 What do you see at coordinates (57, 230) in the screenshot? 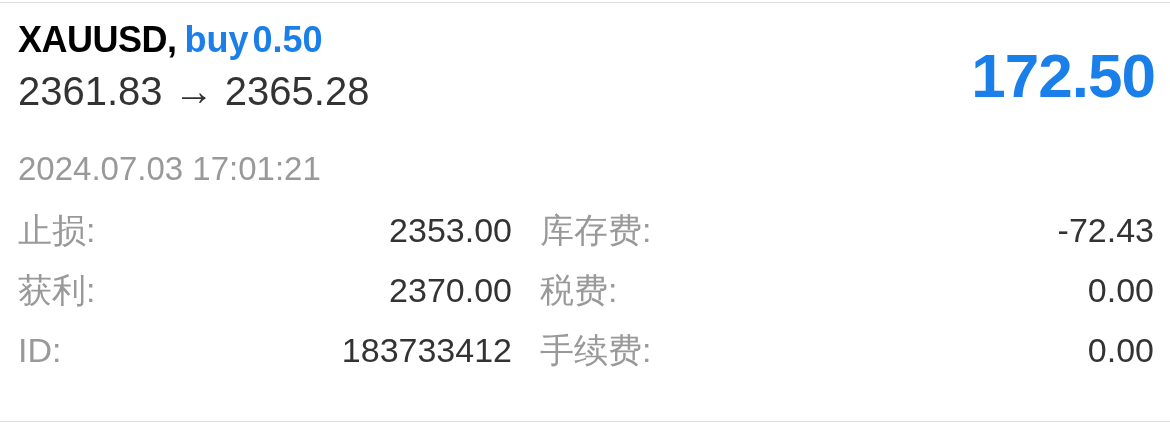
I see `detail-label: 止损:` at bounding box center [57, 230].